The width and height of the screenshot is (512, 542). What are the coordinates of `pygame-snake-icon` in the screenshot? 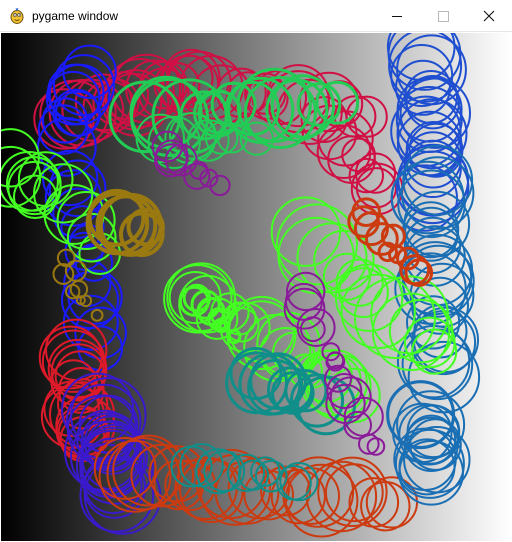 It's located at (17, 16).